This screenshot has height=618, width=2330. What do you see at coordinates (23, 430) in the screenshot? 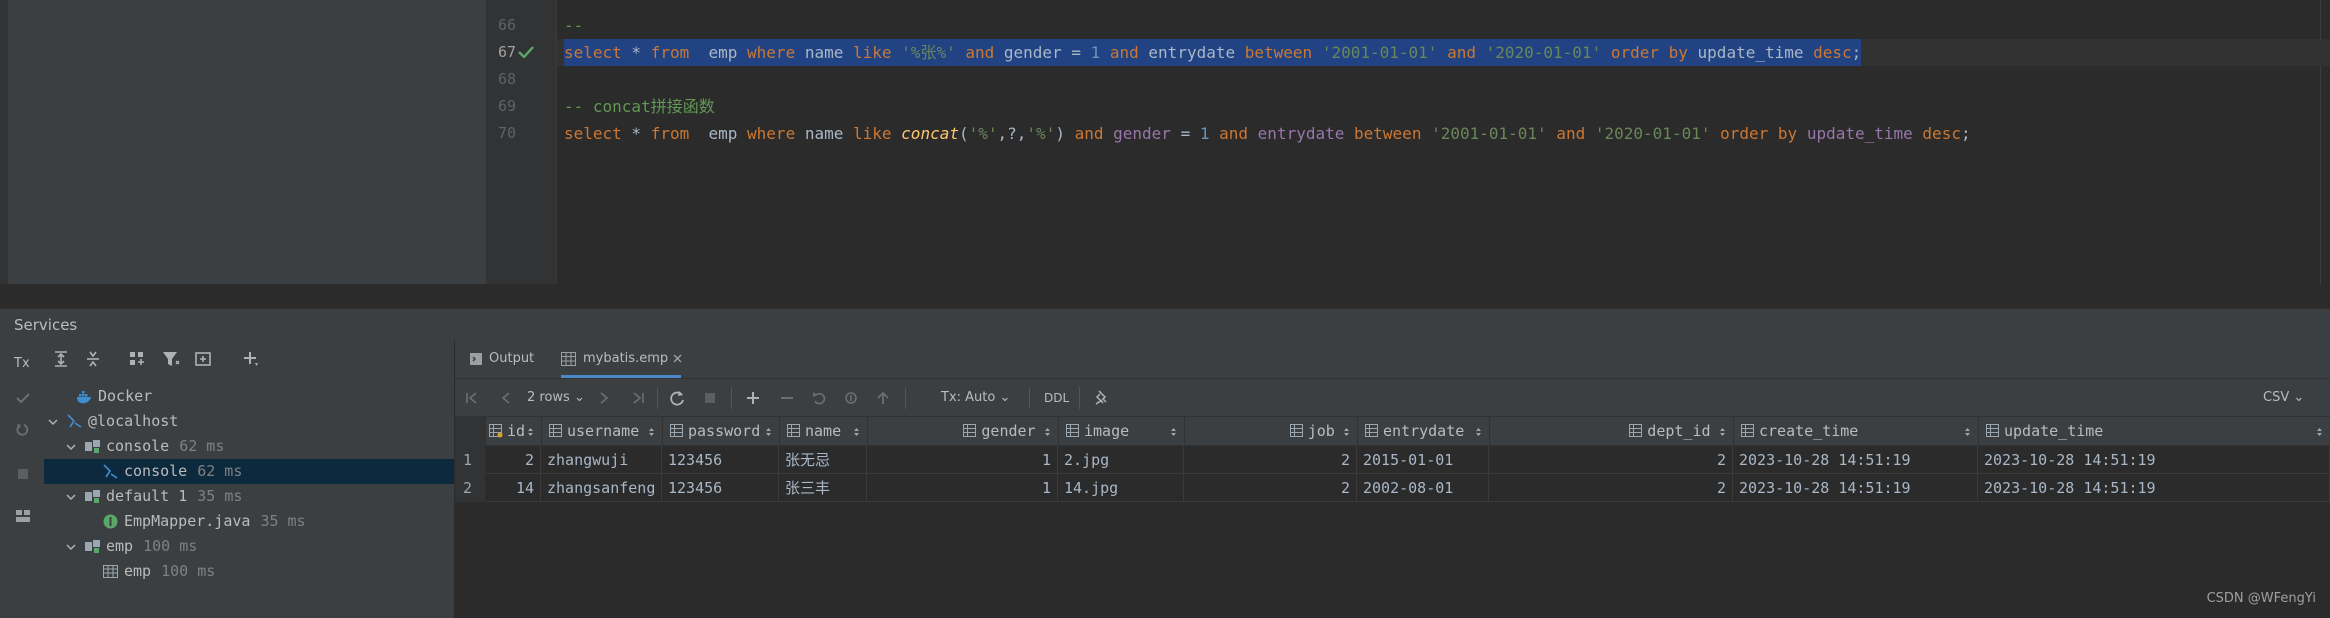
I see `rollback-icon` at bounding box center [23, 430].